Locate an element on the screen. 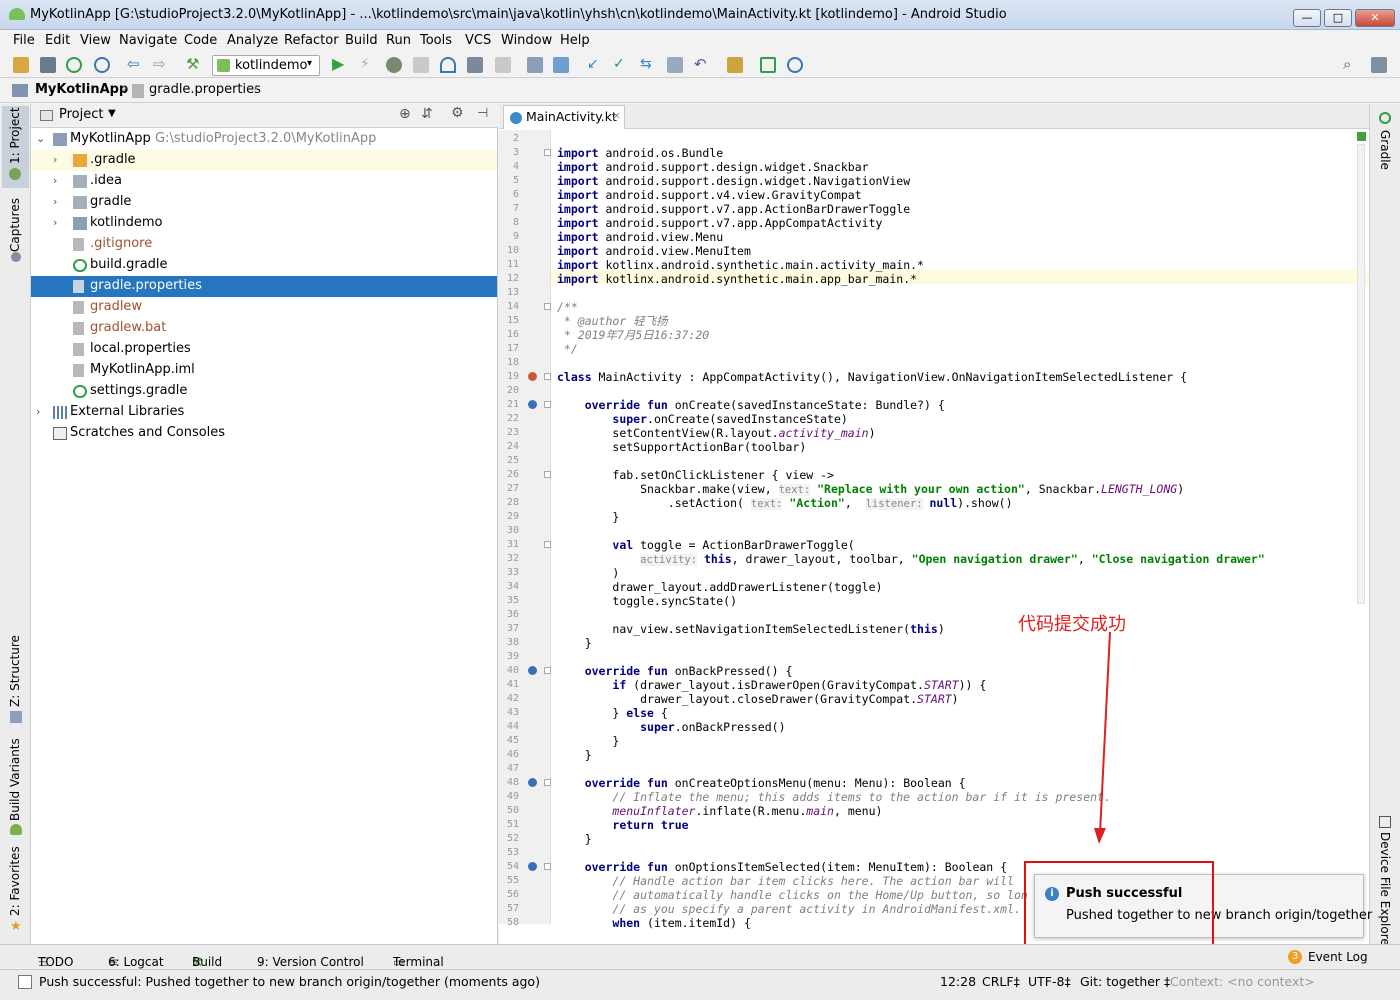 The image size is (1400, 1000). attach-debugger-icon is located at coordinates (475, 65).